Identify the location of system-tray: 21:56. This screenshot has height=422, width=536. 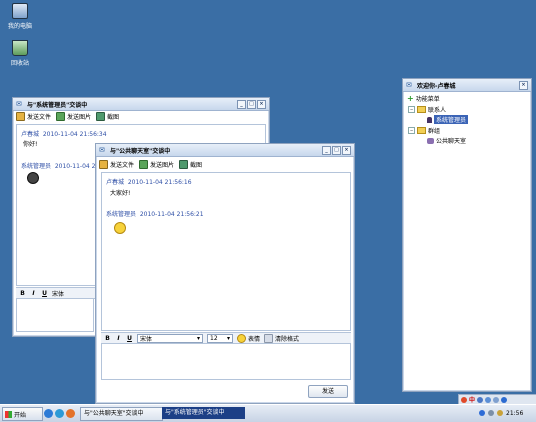
(506, 413).